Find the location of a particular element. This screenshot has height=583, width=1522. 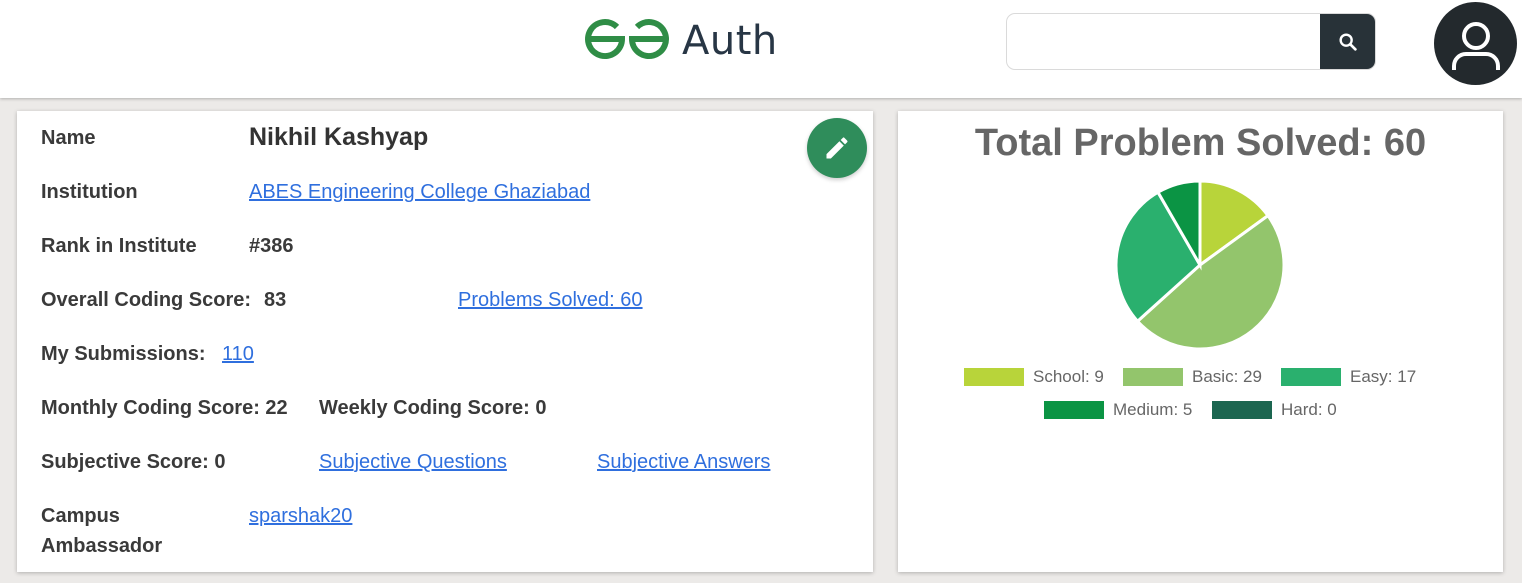

search-button is located at coordinates (1347, 41).